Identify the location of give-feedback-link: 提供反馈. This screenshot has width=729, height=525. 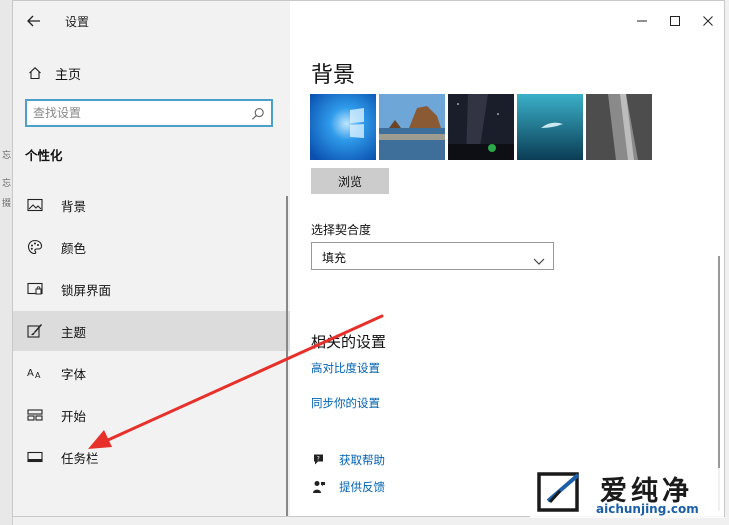
(348, 487).